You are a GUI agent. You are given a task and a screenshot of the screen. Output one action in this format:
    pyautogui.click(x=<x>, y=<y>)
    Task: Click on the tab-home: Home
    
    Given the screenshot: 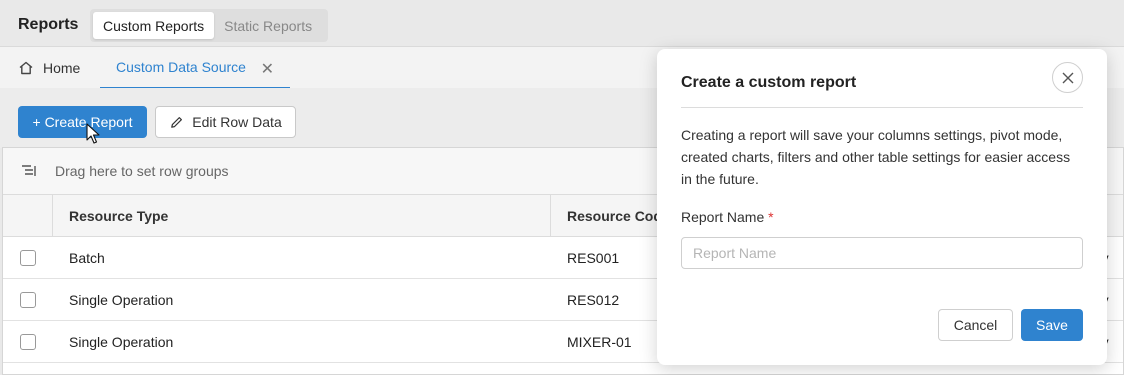 What is the action you would take?
    pyautogui.click(x=49, y=68)
    